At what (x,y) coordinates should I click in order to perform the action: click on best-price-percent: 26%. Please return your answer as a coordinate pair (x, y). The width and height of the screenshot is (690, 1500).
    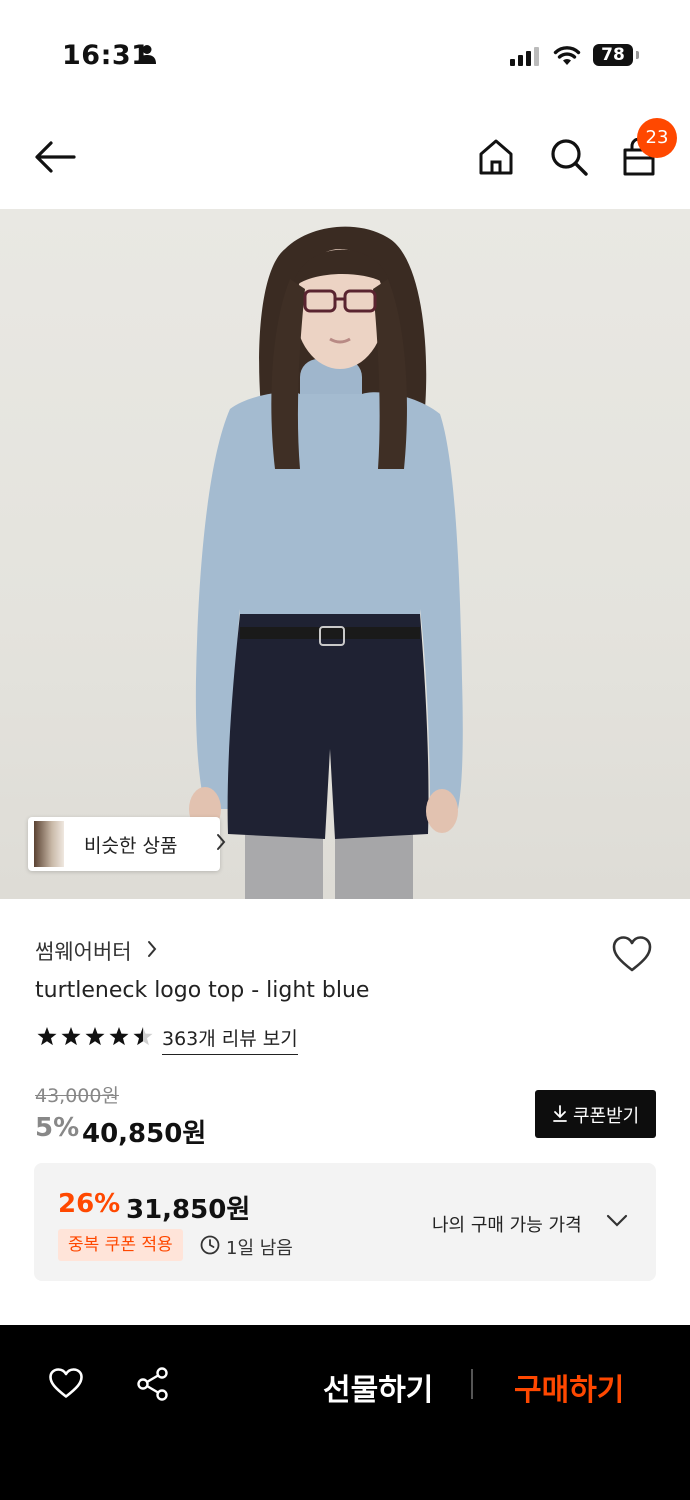
    Looking at the image, I should click on (89, 1204).